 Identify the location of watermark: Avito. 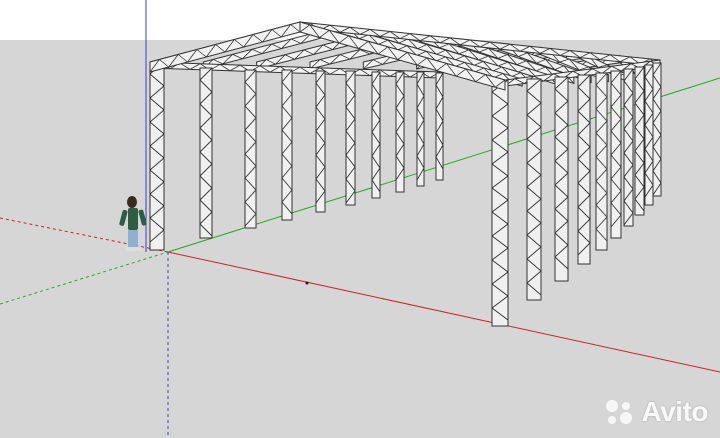
(655, 412).